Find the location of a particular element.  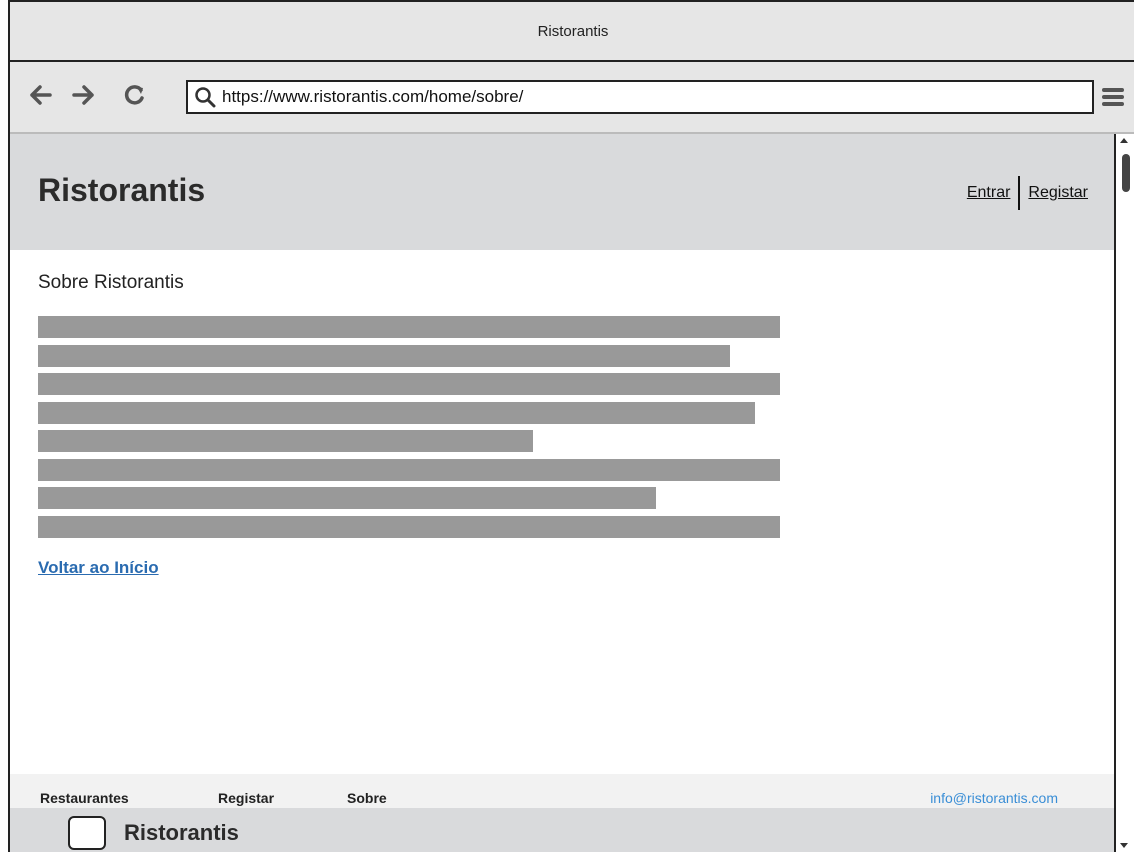

auth-divider is located at coordinates (1019, 193).